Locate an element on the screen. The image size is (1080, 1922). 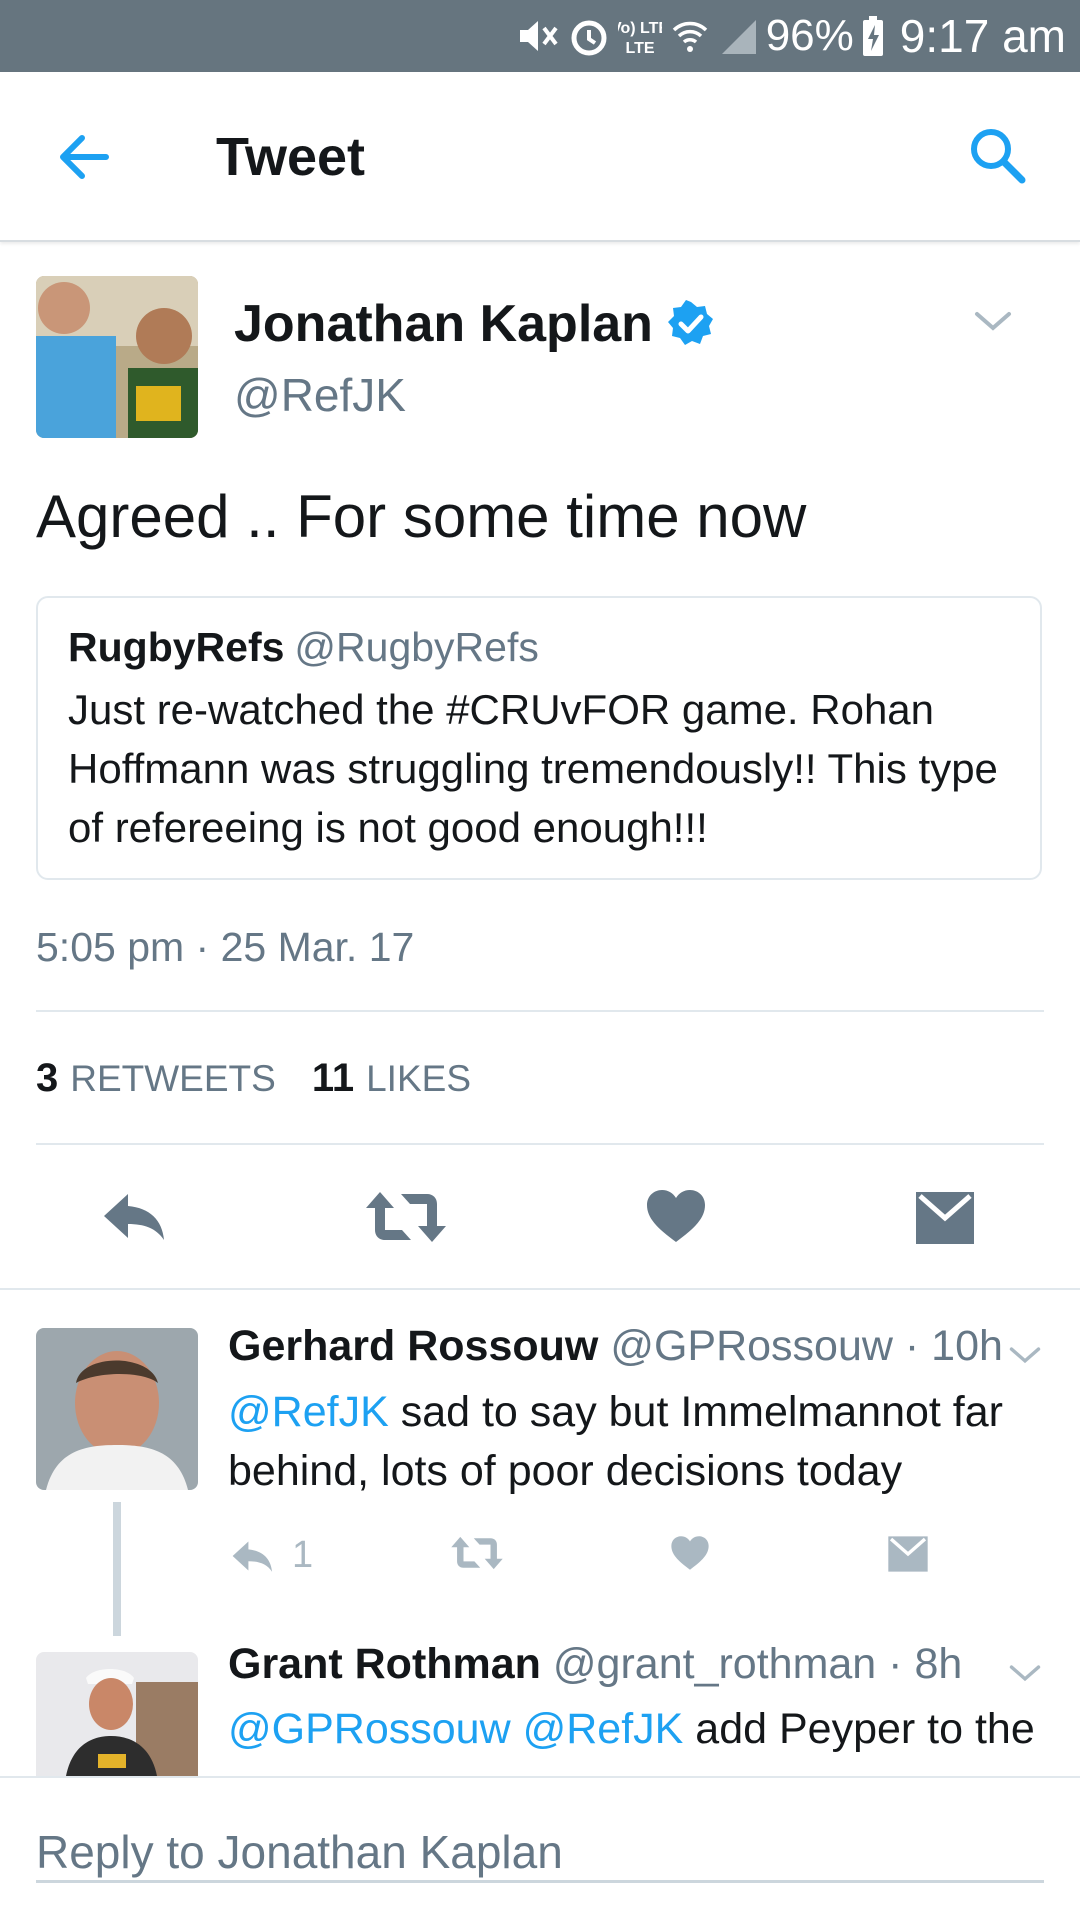
status-time: 9:17 am is located at coordinates (982, 36).